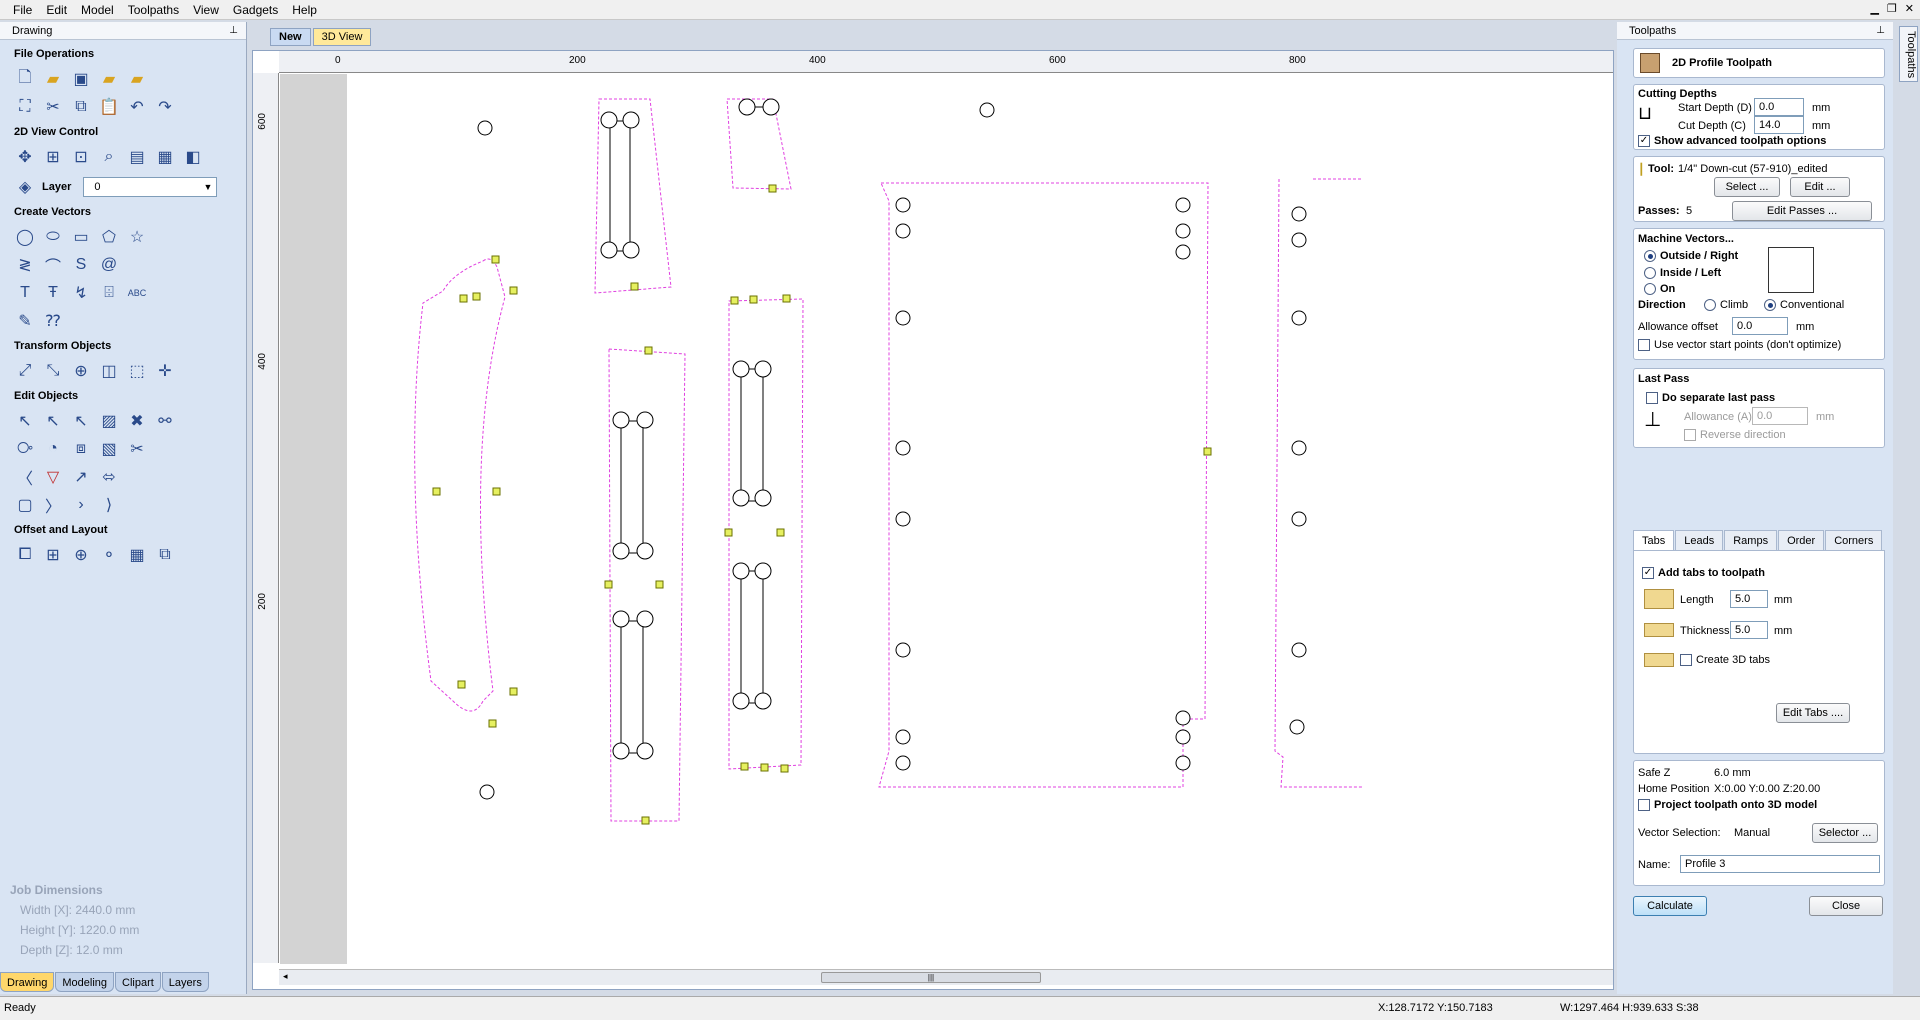 The height and width of the screenshot is (1020, 1920). I want to click on distort-icon: ⬚, so click(137, 371).